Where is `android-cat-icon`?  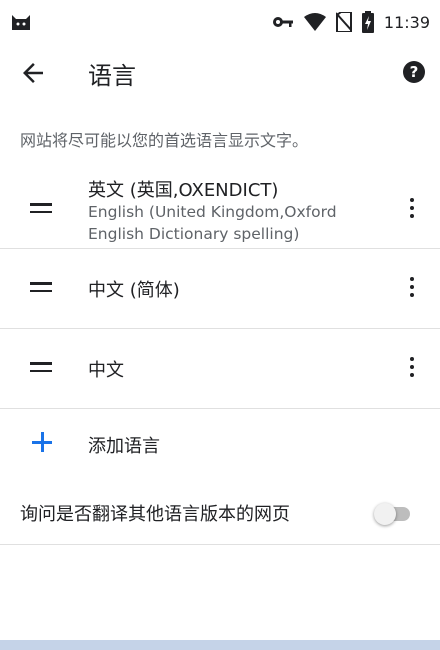 android-cat-icon is located at coordinates (21, 22).